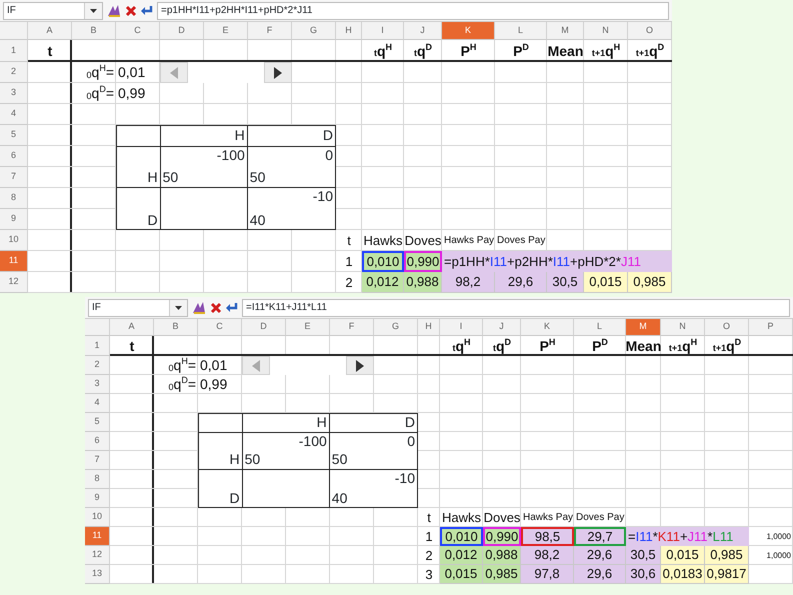 The width and height of the screenshot is (793, 595). What do you see at coordinates (97, 574) in the screenshot?
I see `row-header: 13` at bounding box center [97, 574].